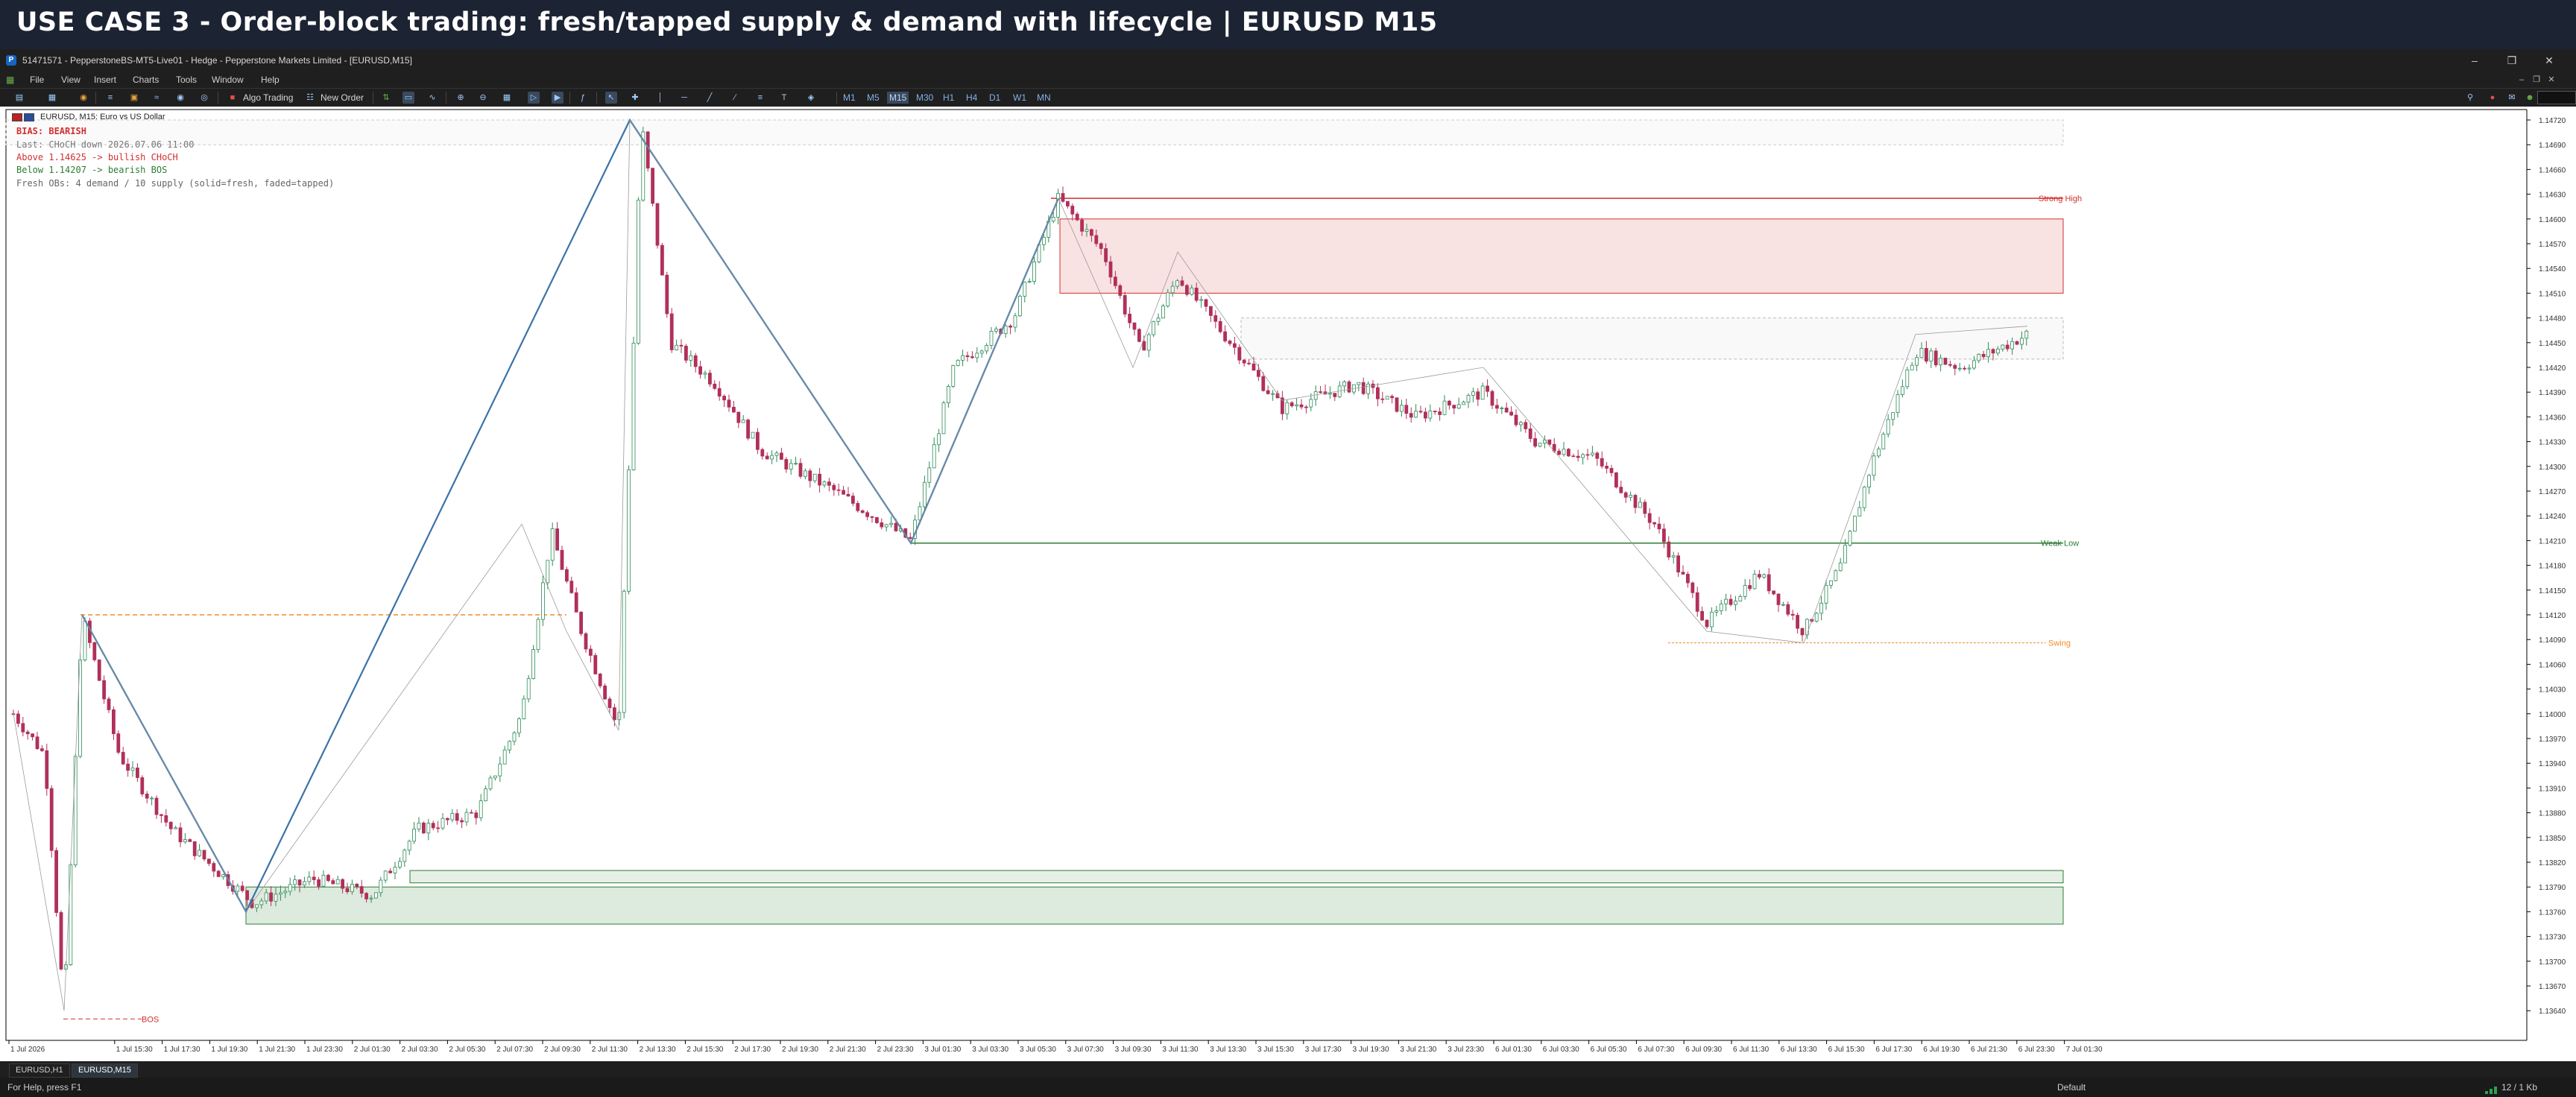 Image resolution: width=2576 pixels, height=1097 pixels. I want to click on timeframe-h1: H1, so click(949, 98).